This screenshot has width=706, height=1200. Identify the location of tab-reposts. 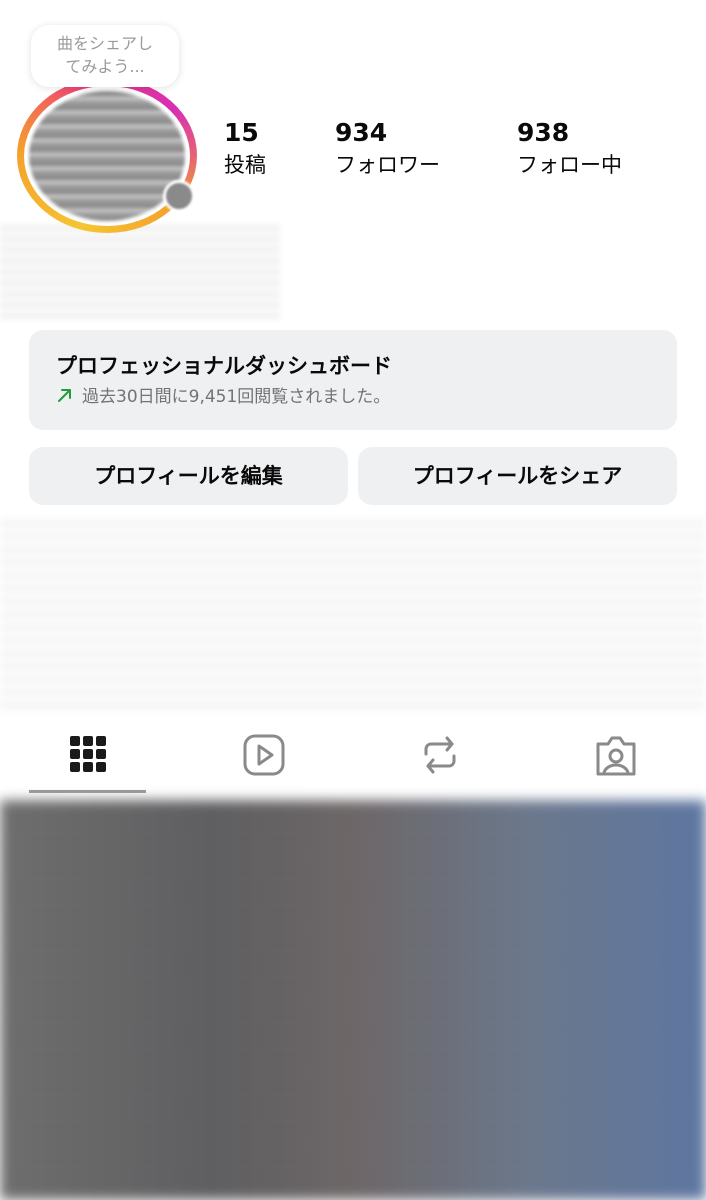
(440, 755).